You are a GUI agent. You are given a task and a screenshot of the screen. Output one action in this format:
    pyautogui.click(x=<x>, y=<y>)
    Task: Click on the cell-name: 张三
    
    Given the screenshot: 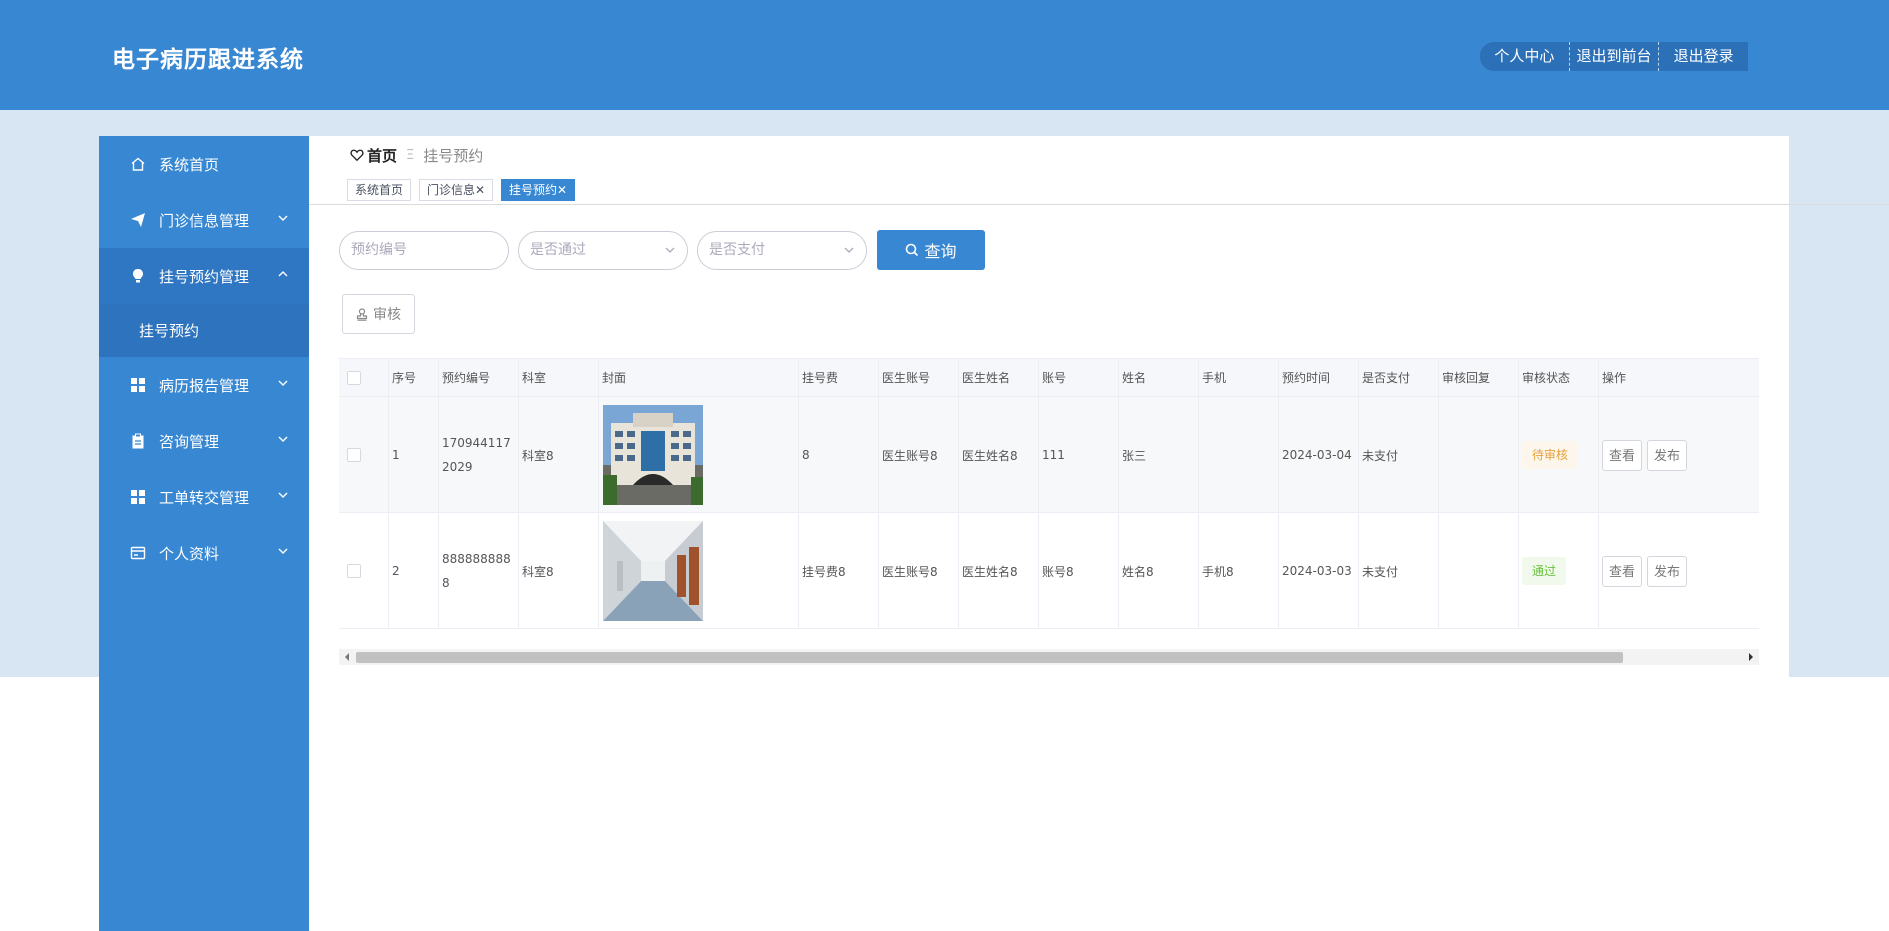 What is the action you would take?
    pyautogui.click(x=1159, y=455)
    